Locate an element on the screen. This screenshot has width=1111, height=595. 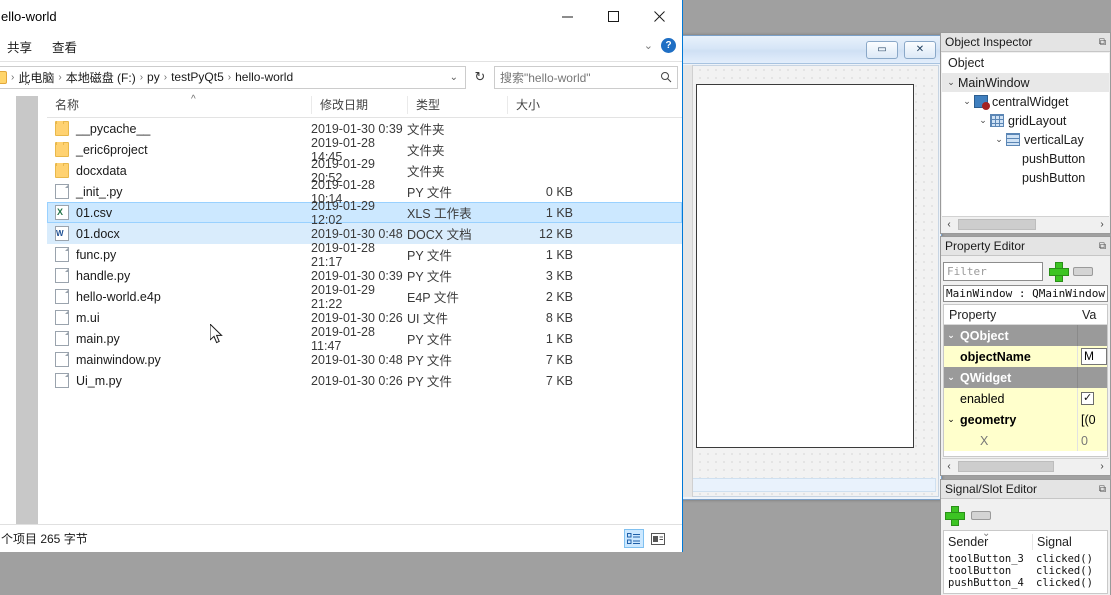
large-icons-view-button is located at coordinates (658, 538).